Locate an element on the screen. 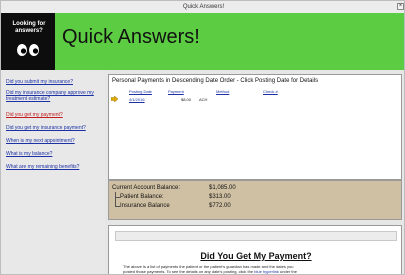 The width and height of the screenshot is (405, 275). logo-text: Looking for answers? is located at coordinates (29, 28).